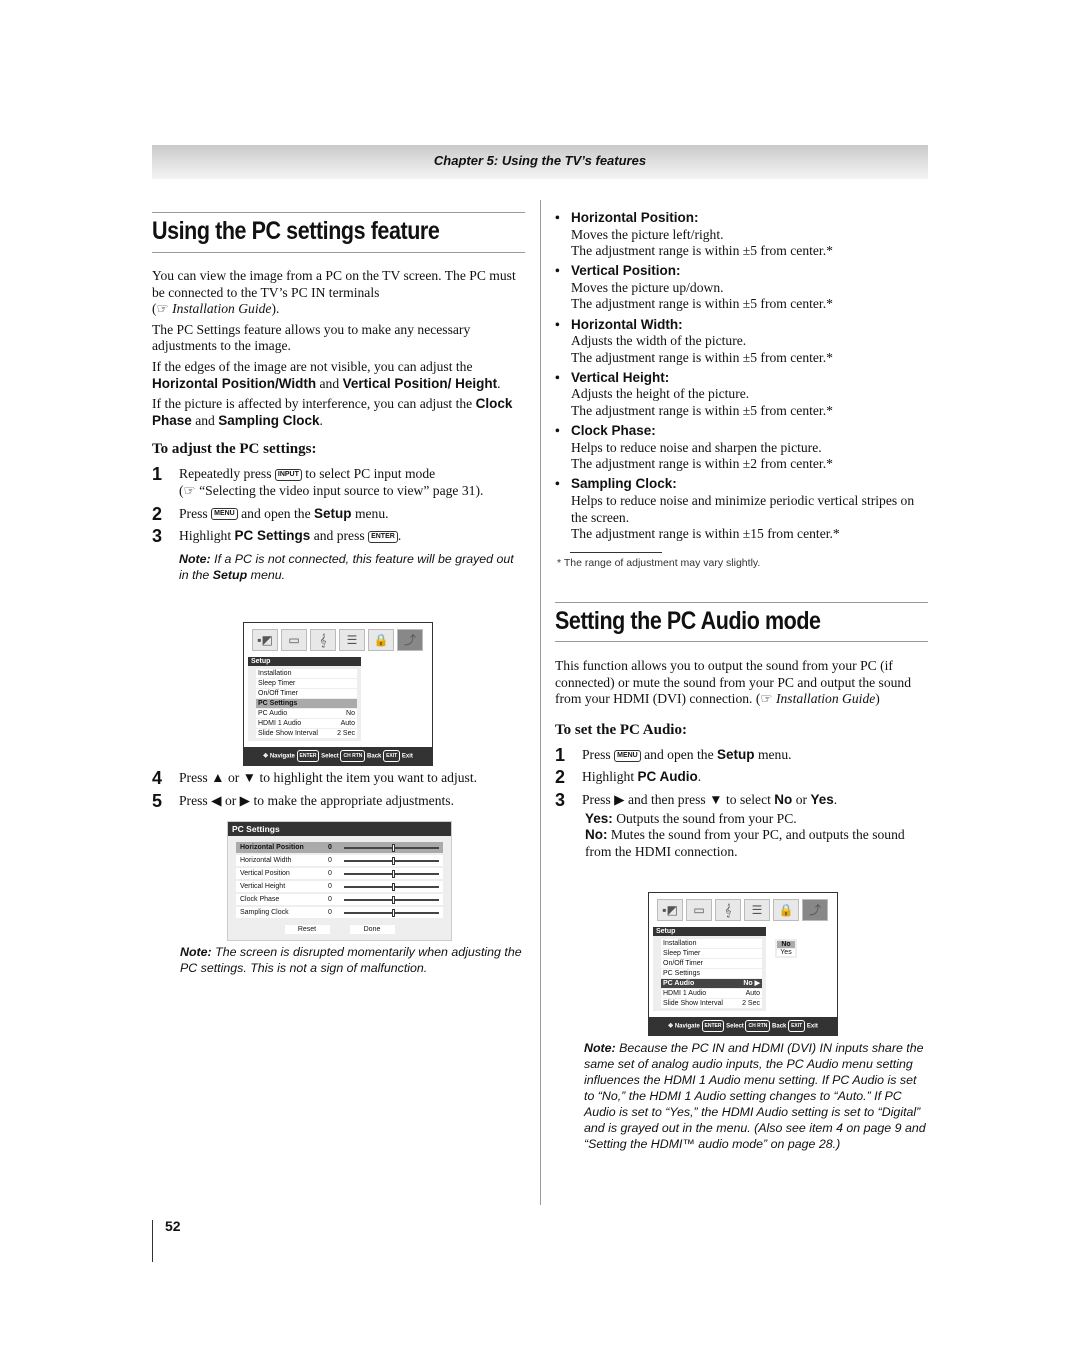 The height and width of the screenshot is (1349, 1080). What do you see at coordinates (786, 952) in the screenshot?
I see `option-yes: Yes` at bounding box center [786, 952].